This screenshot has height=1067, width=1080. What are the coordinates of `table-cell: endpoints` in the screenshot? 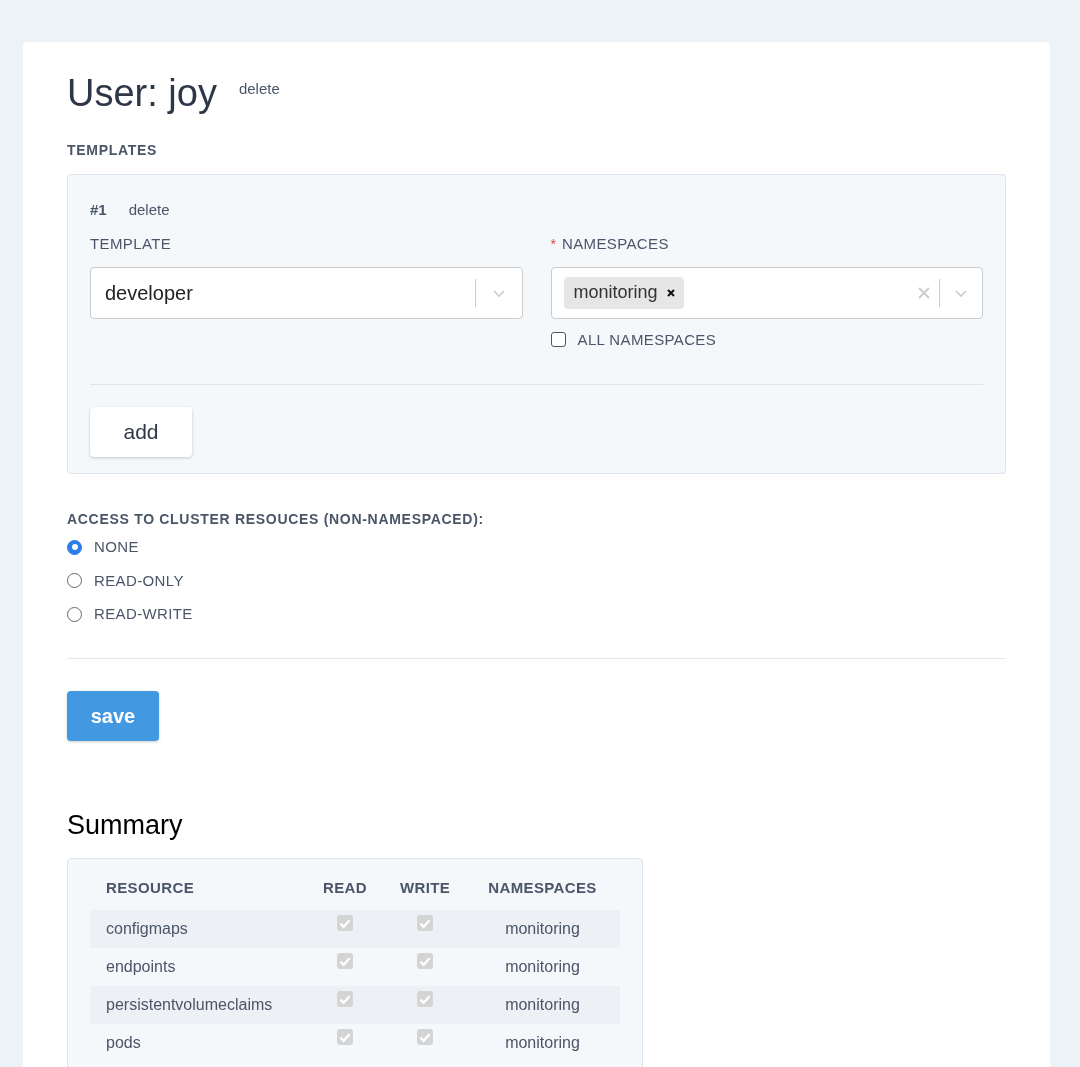 It's located at (197, 966).